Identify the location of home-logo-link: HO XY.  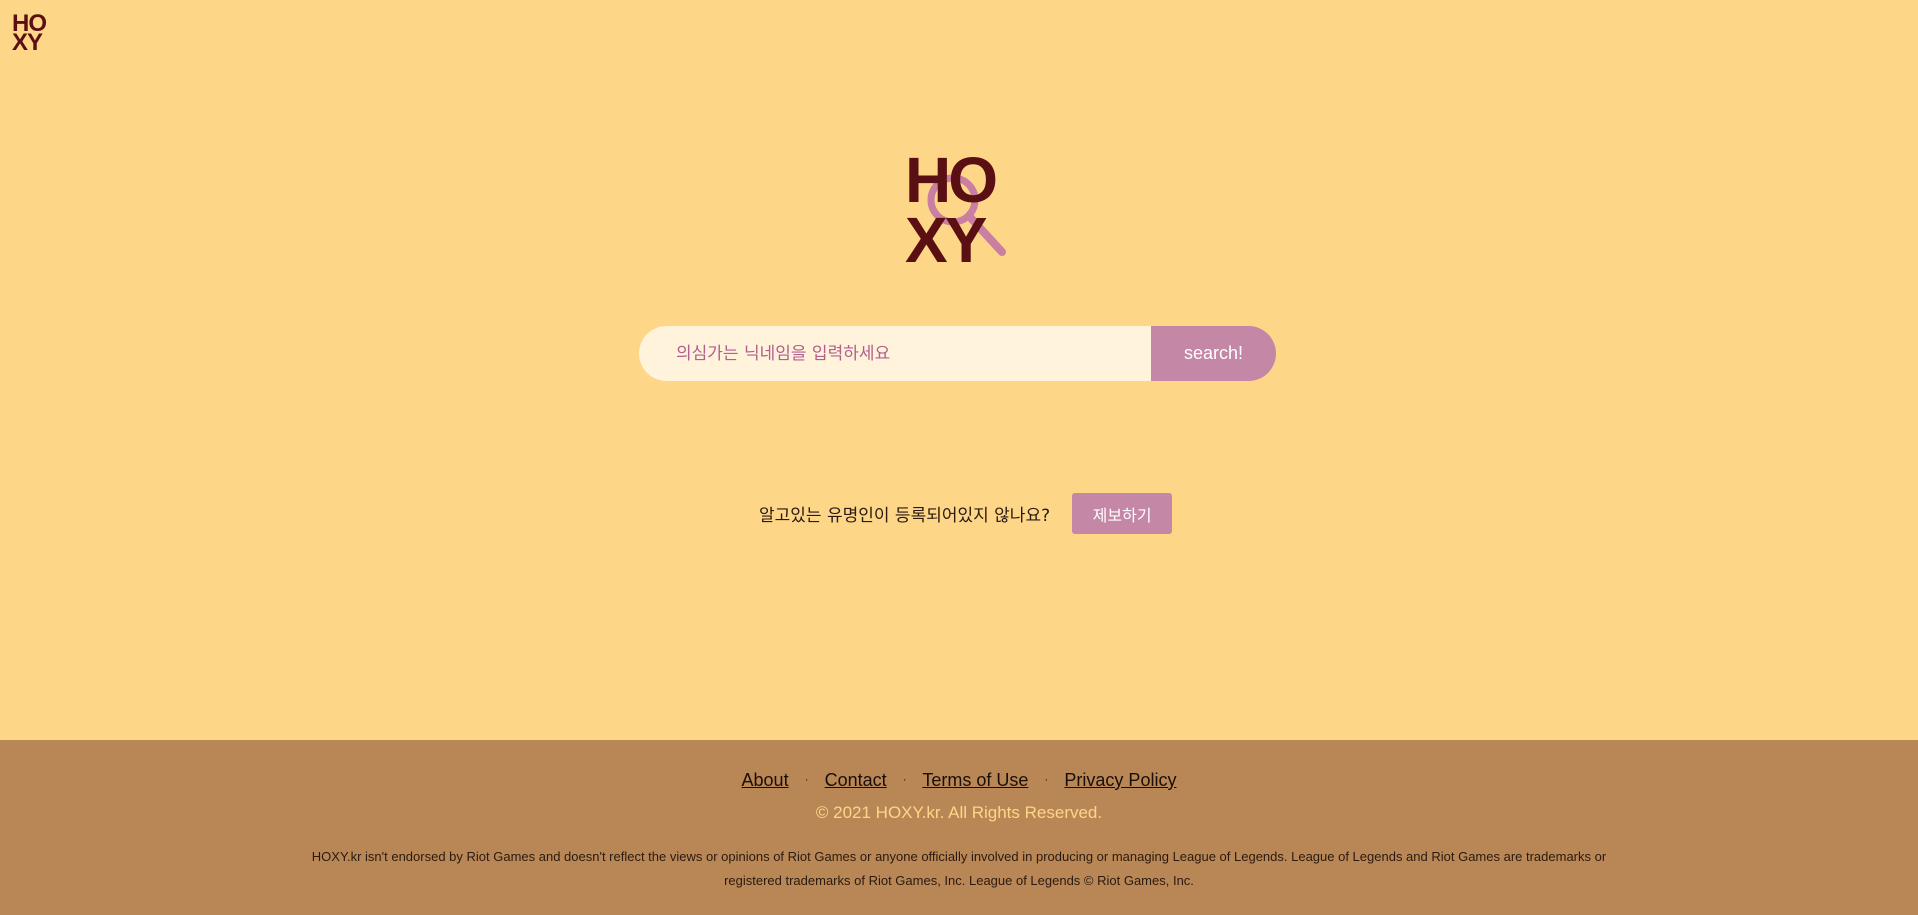
(32, 34).